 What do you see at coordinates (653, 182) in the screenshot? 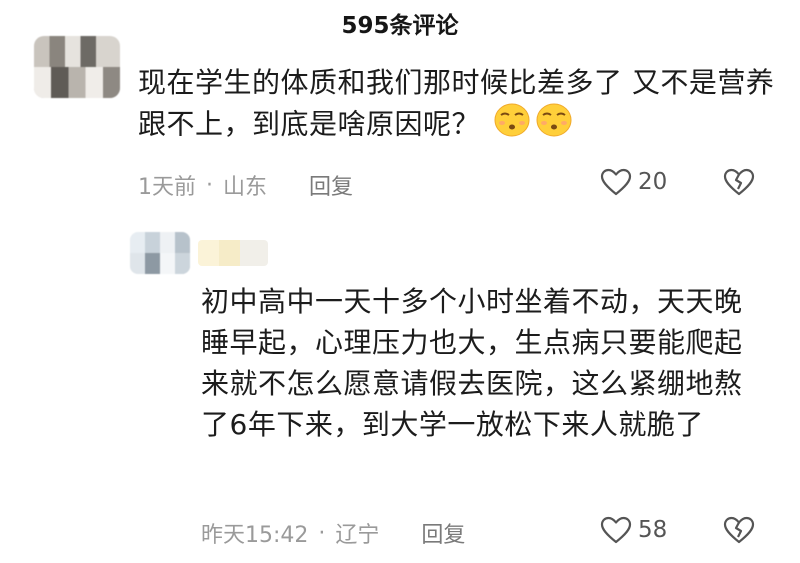
I see `like-count: 20` at bounding box center [653, 182].